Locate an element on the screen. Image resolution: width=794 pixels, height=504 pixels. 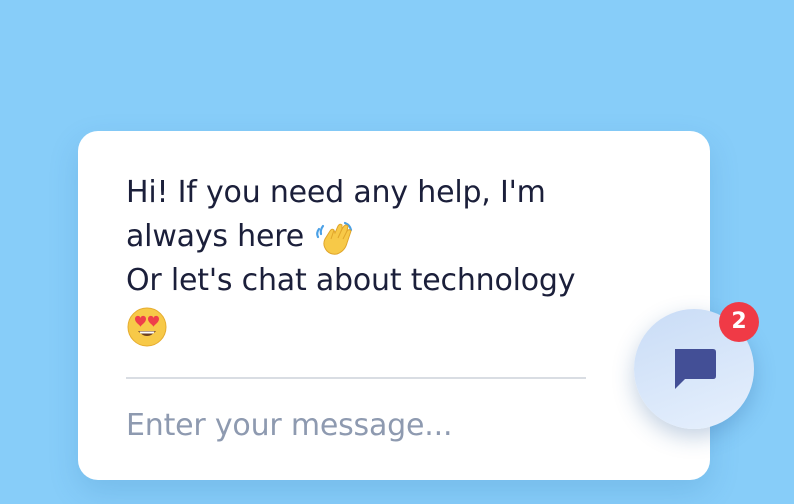
greeting-line-3: Or let's chat about technology is located at coordinates (351, 280).